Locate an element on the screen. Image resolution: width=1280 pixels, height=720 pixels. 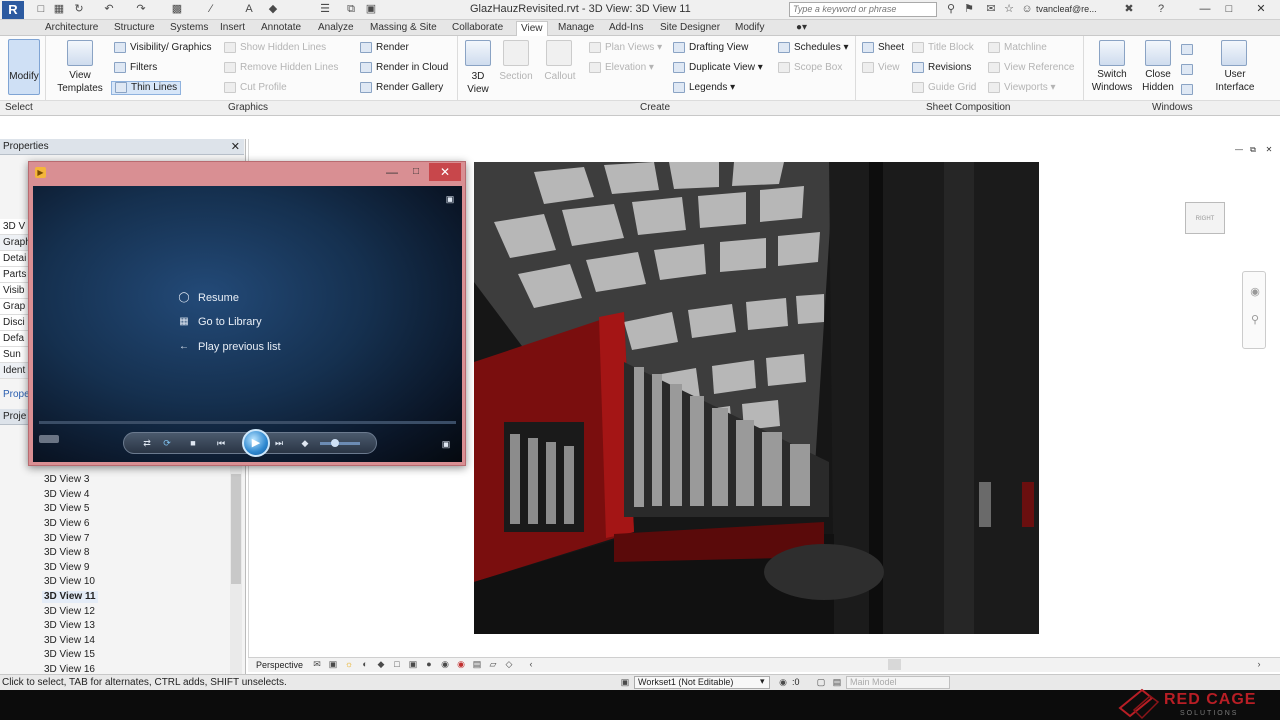
user-interface-icon is located at coordinates (1234, 53).